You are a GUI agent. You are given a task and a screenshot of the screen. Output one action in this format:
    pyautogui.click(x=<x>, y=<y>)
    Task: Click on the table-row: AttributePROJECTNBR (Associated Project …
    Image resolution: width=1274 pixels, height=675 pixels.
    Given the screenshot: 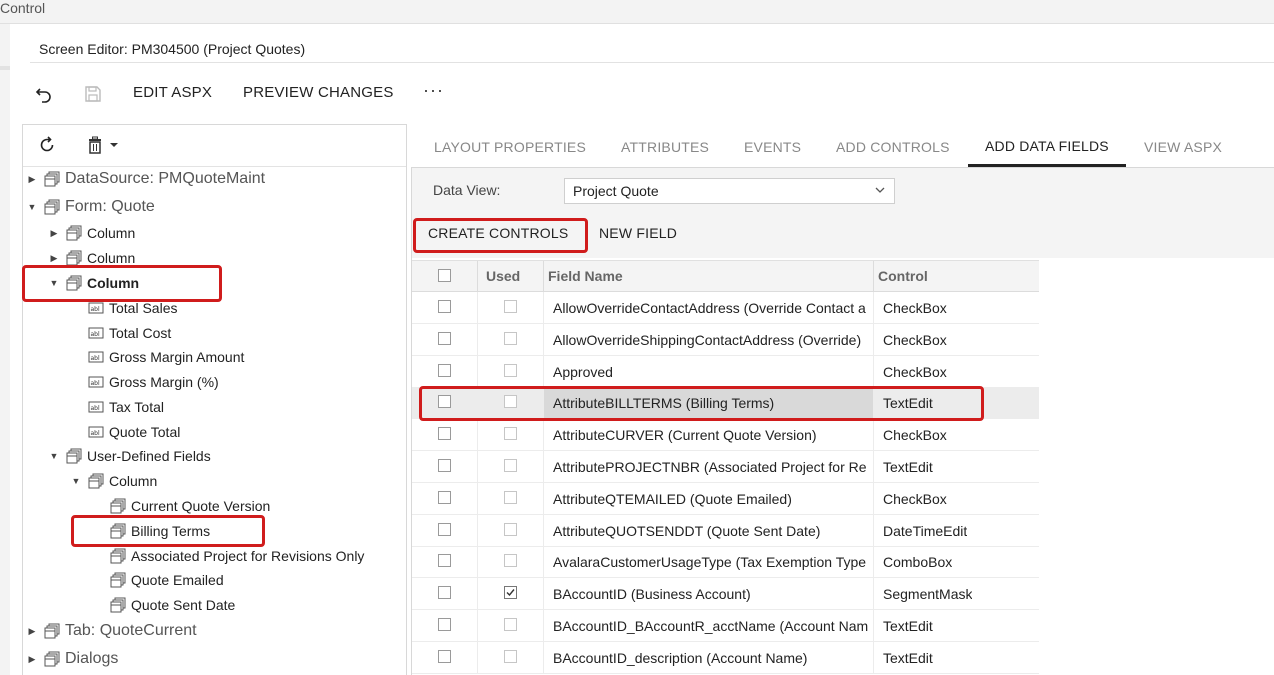 What is the action you would take?
    pyautogui.click(x=725, y=467)
    